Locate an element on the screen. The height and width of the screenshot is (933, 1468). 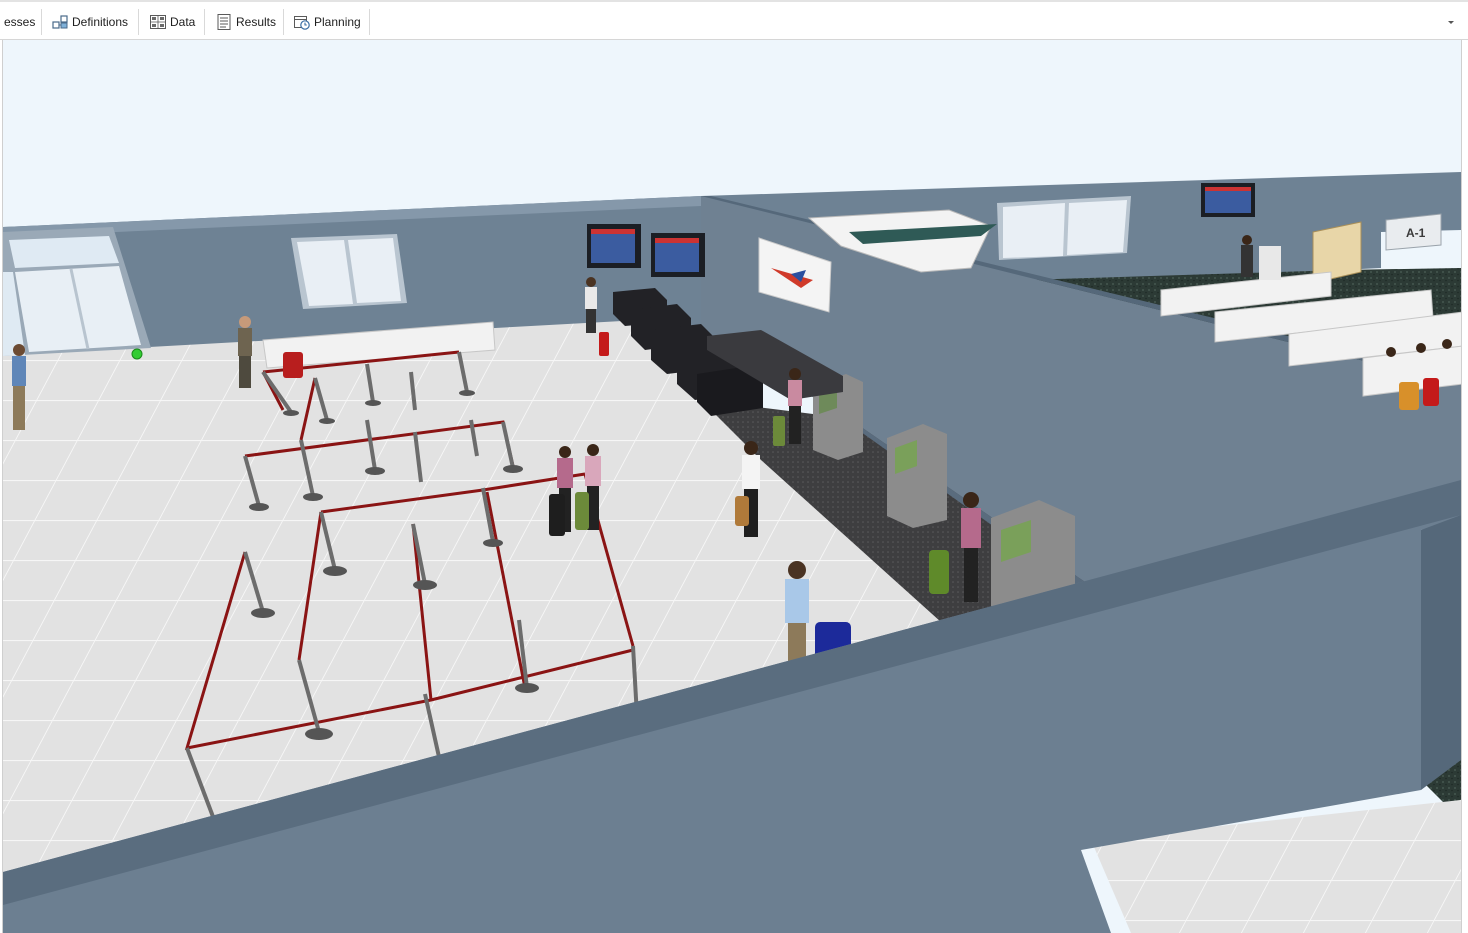
suitcase is located at coordinates (293, 365).